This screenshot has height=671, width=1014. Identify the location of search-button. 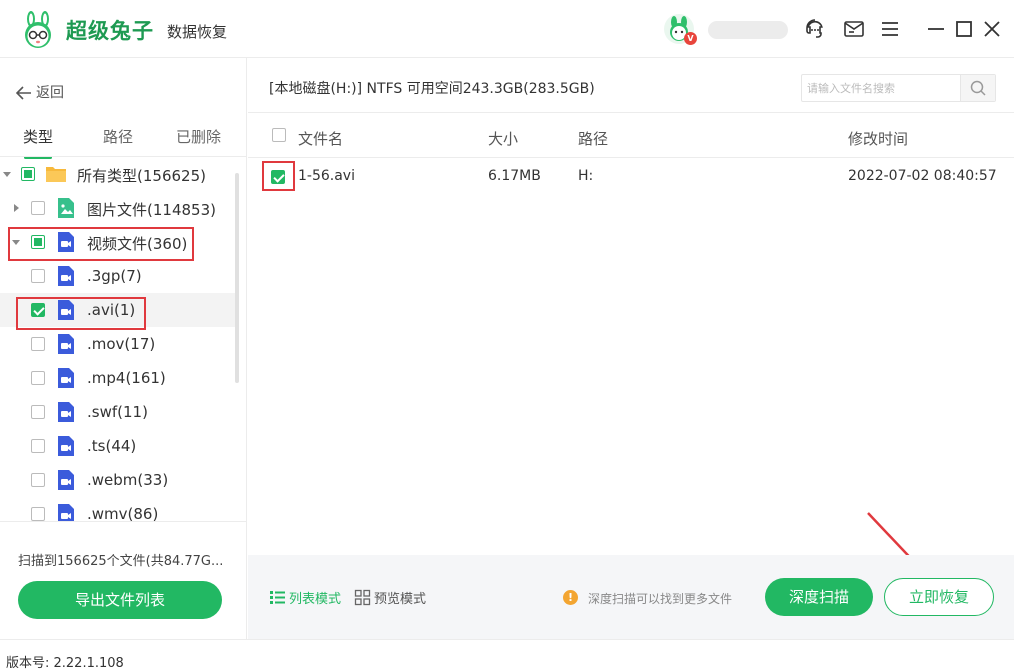
(977, 88).